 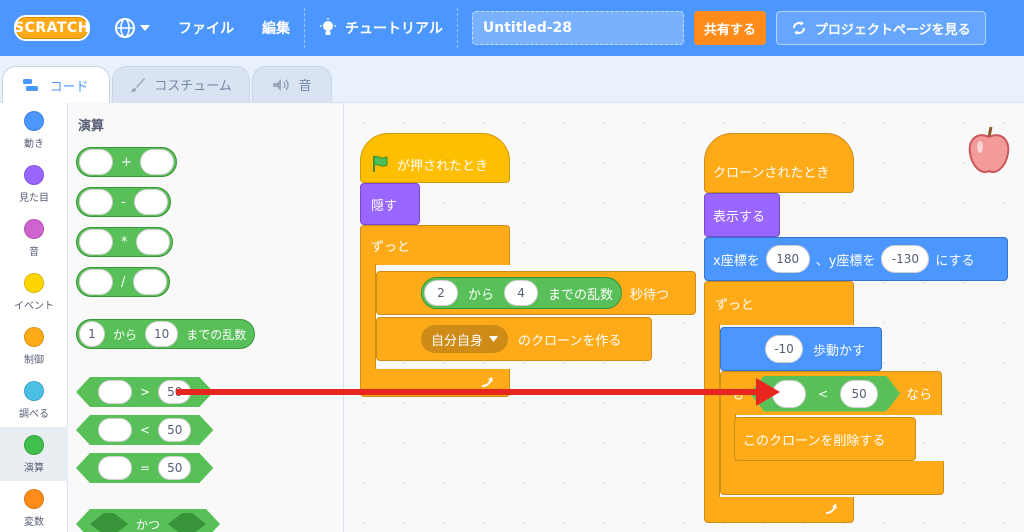 I want to click on delete-clone-label: このクローンを削除する, so click(x=814, y=441).